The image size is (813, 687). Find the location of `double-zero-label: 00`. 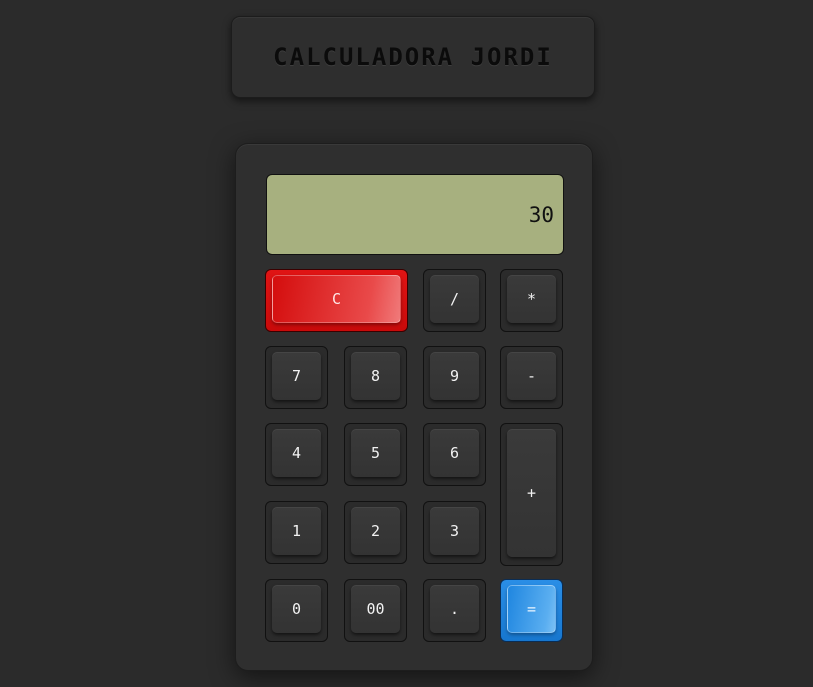

double-zero-label: 00 is located at coordinates (375, 609).